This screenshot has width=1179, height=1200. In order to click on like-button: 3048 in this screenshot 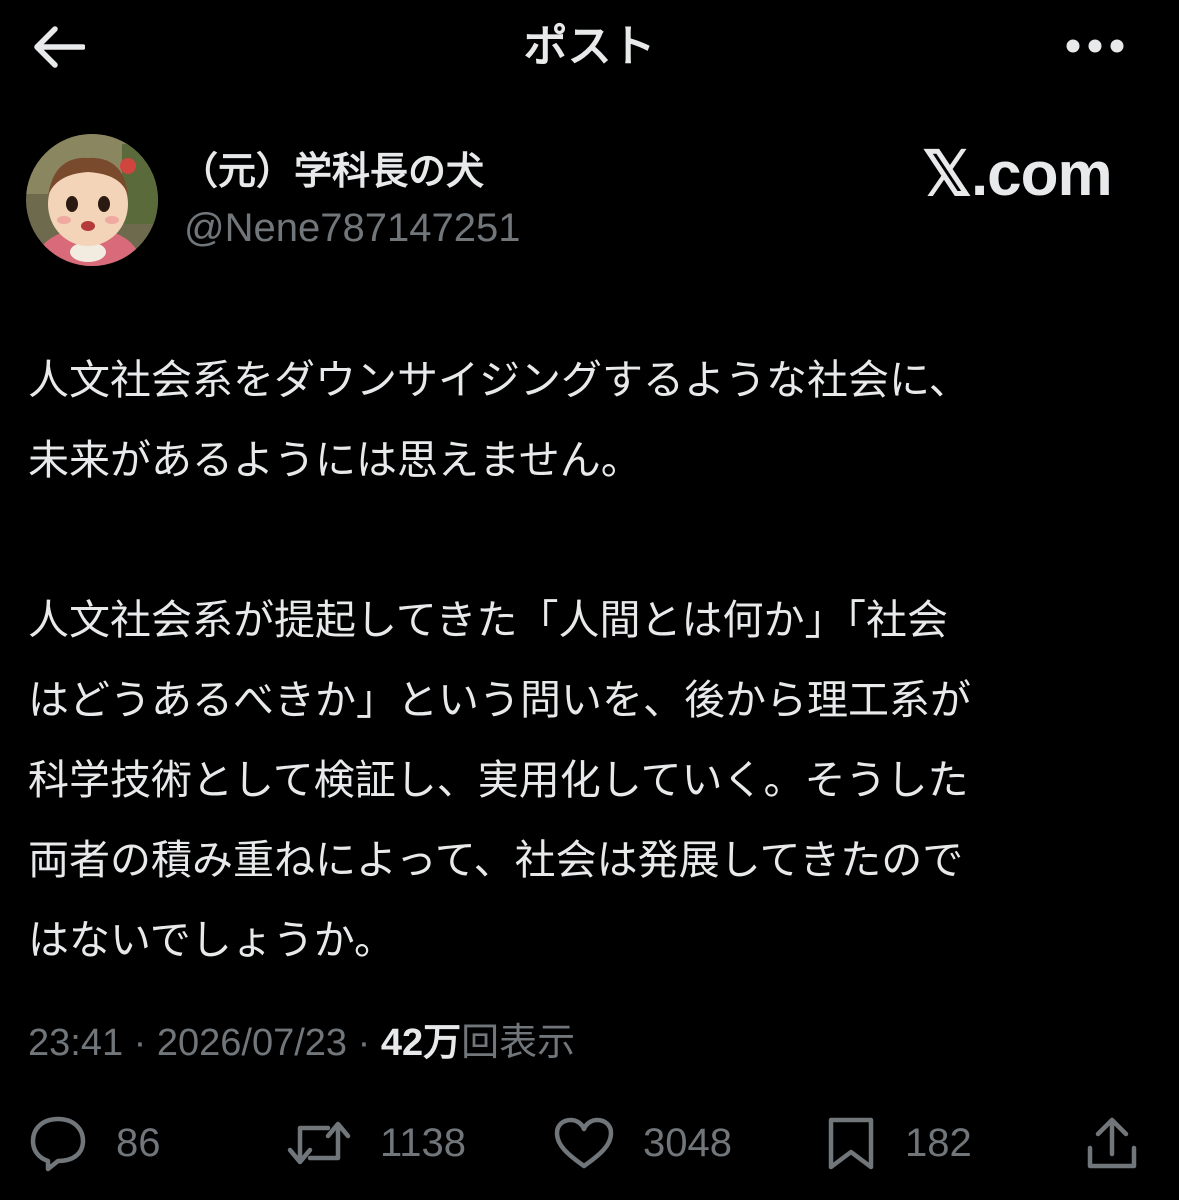, I will do `click(642, 1143)`.